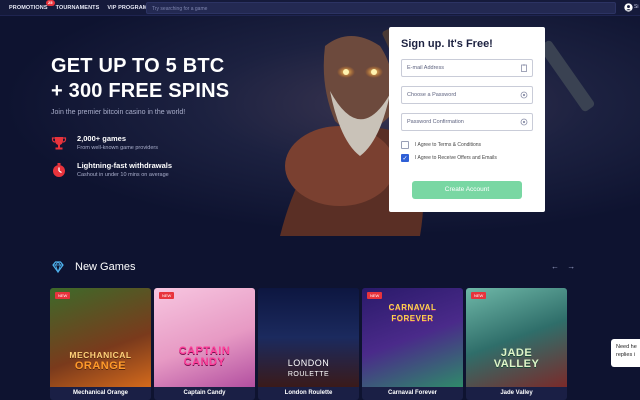  Describe the element at coordinates (204, 393) in the screenshot. I see `game-name: Captain Candy` at that location.